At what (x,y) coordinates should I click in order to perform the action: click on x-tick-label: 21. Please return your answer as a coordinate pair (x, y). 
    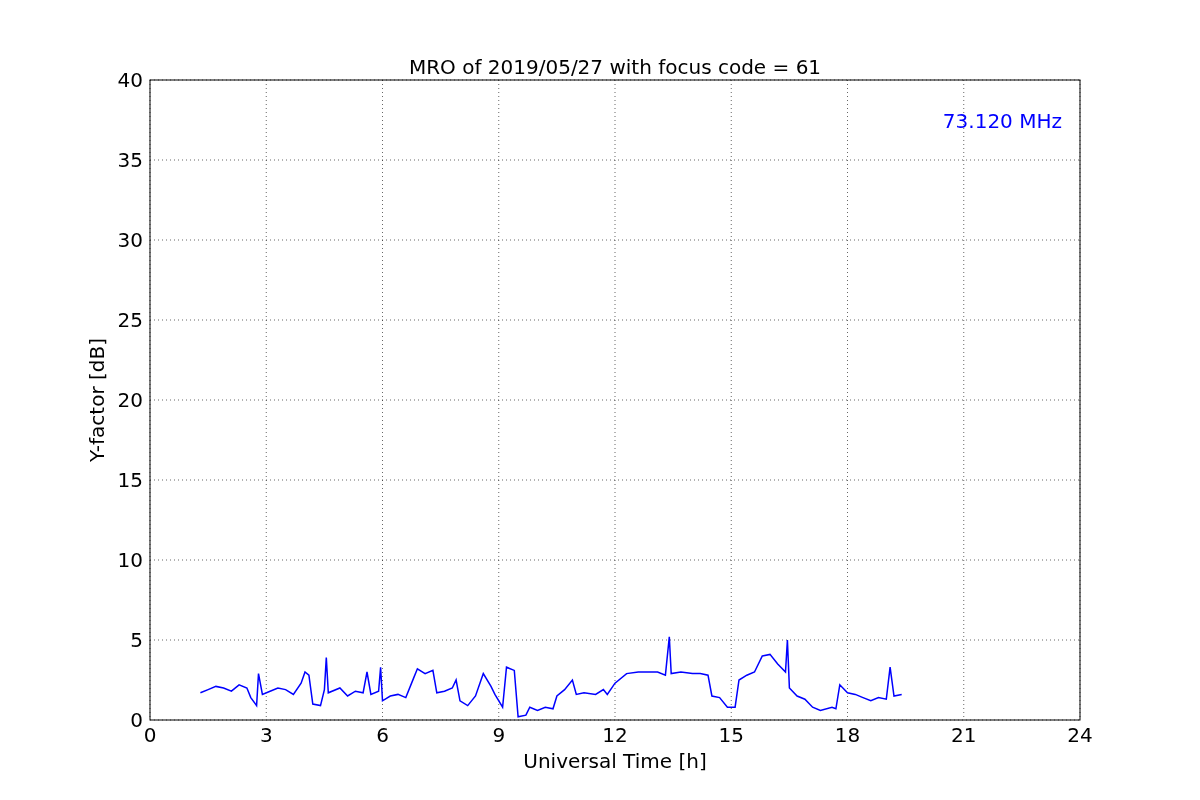
    Looking at the image, I should click on (964, 735).